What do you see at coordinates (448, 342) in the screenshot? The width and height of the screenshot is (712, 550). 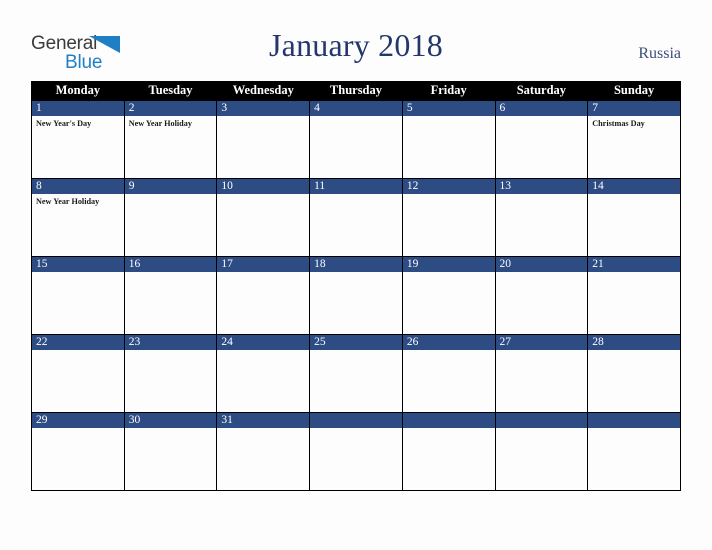 I see `day-number: 26` at bounding box center [448, 342].